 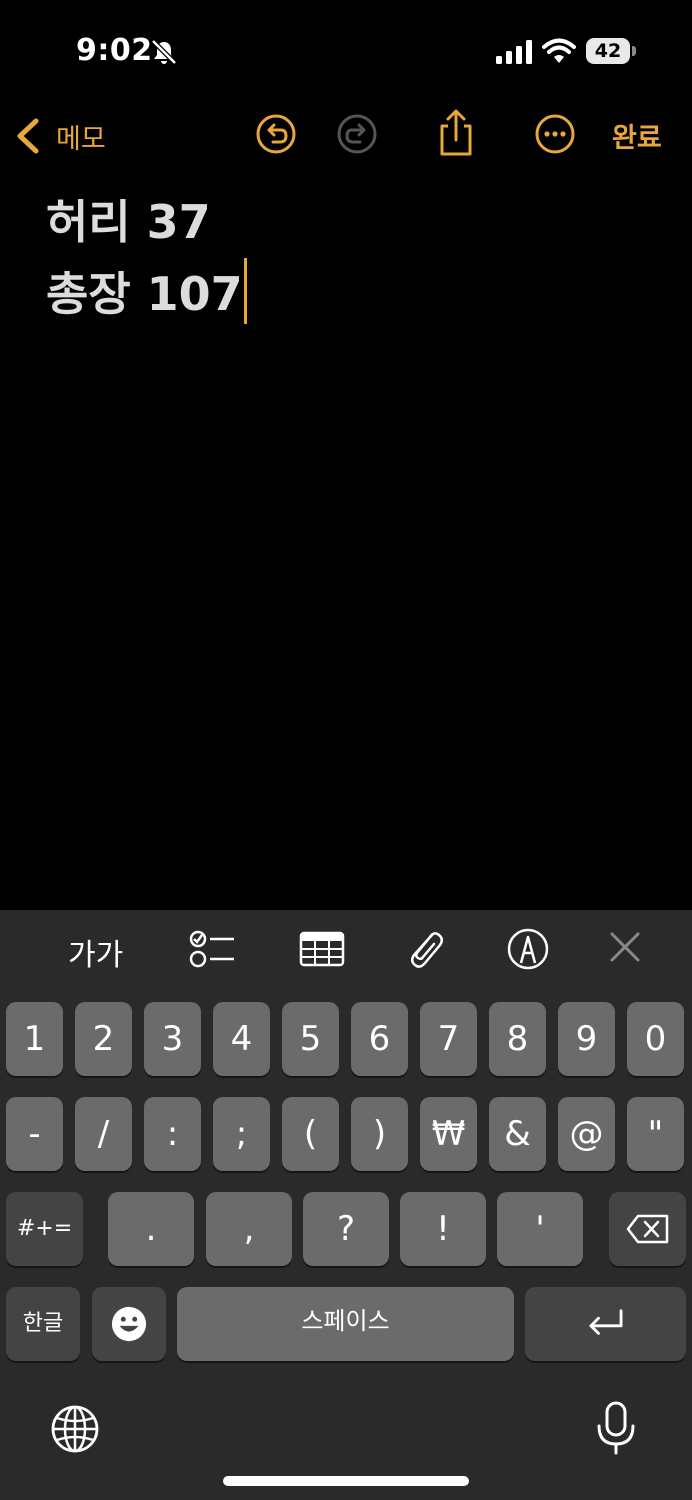 What do you see at coordinates (43, 1324) in the screenshot?
I see `language-key: 한글` at bounding box center [43, 1324].